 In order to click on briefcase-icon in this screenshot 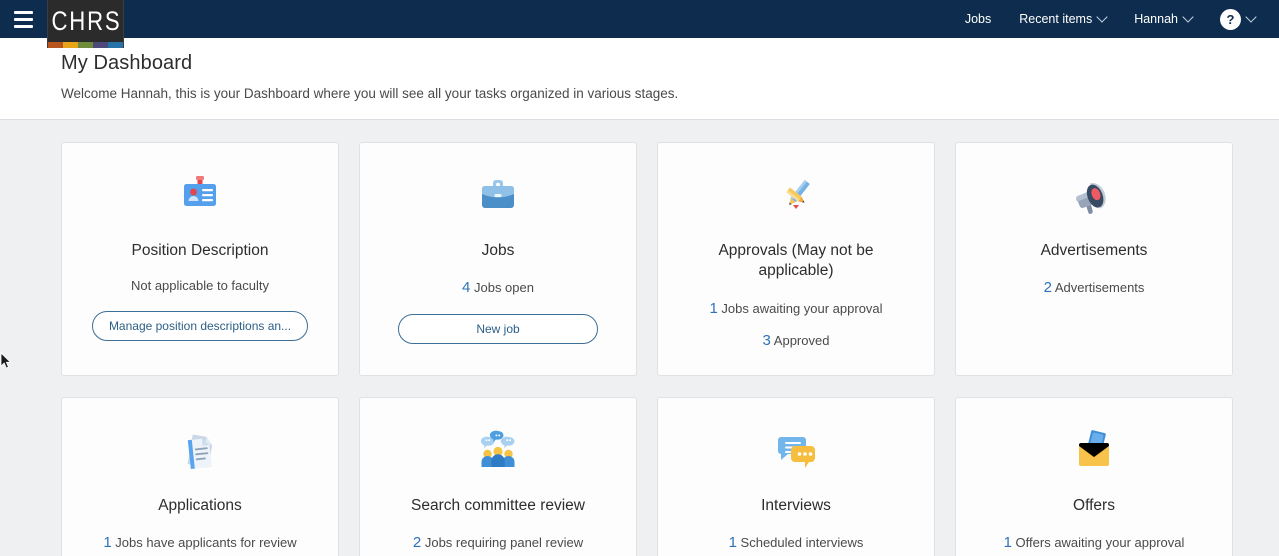, I will do `click(498, 196)`.